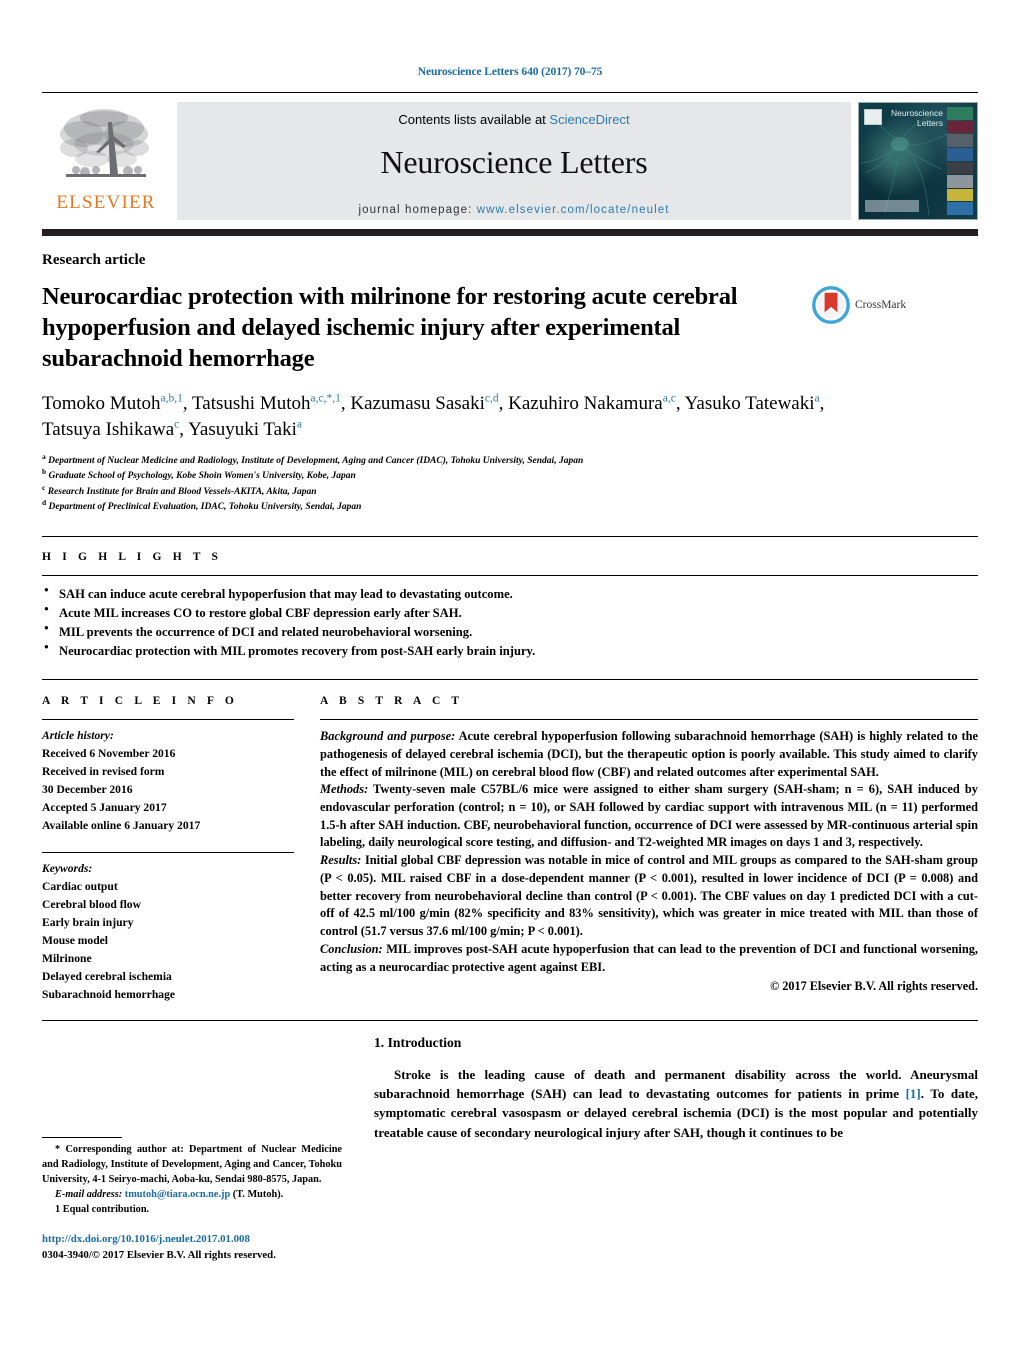 Image resolution: width=1020 pixels, height=1351 pixels. What do you see at coordinates (351, 948) in the screenshot?
I see `abstract-section-label: Conclusion:` at bounding box center [351, 948].